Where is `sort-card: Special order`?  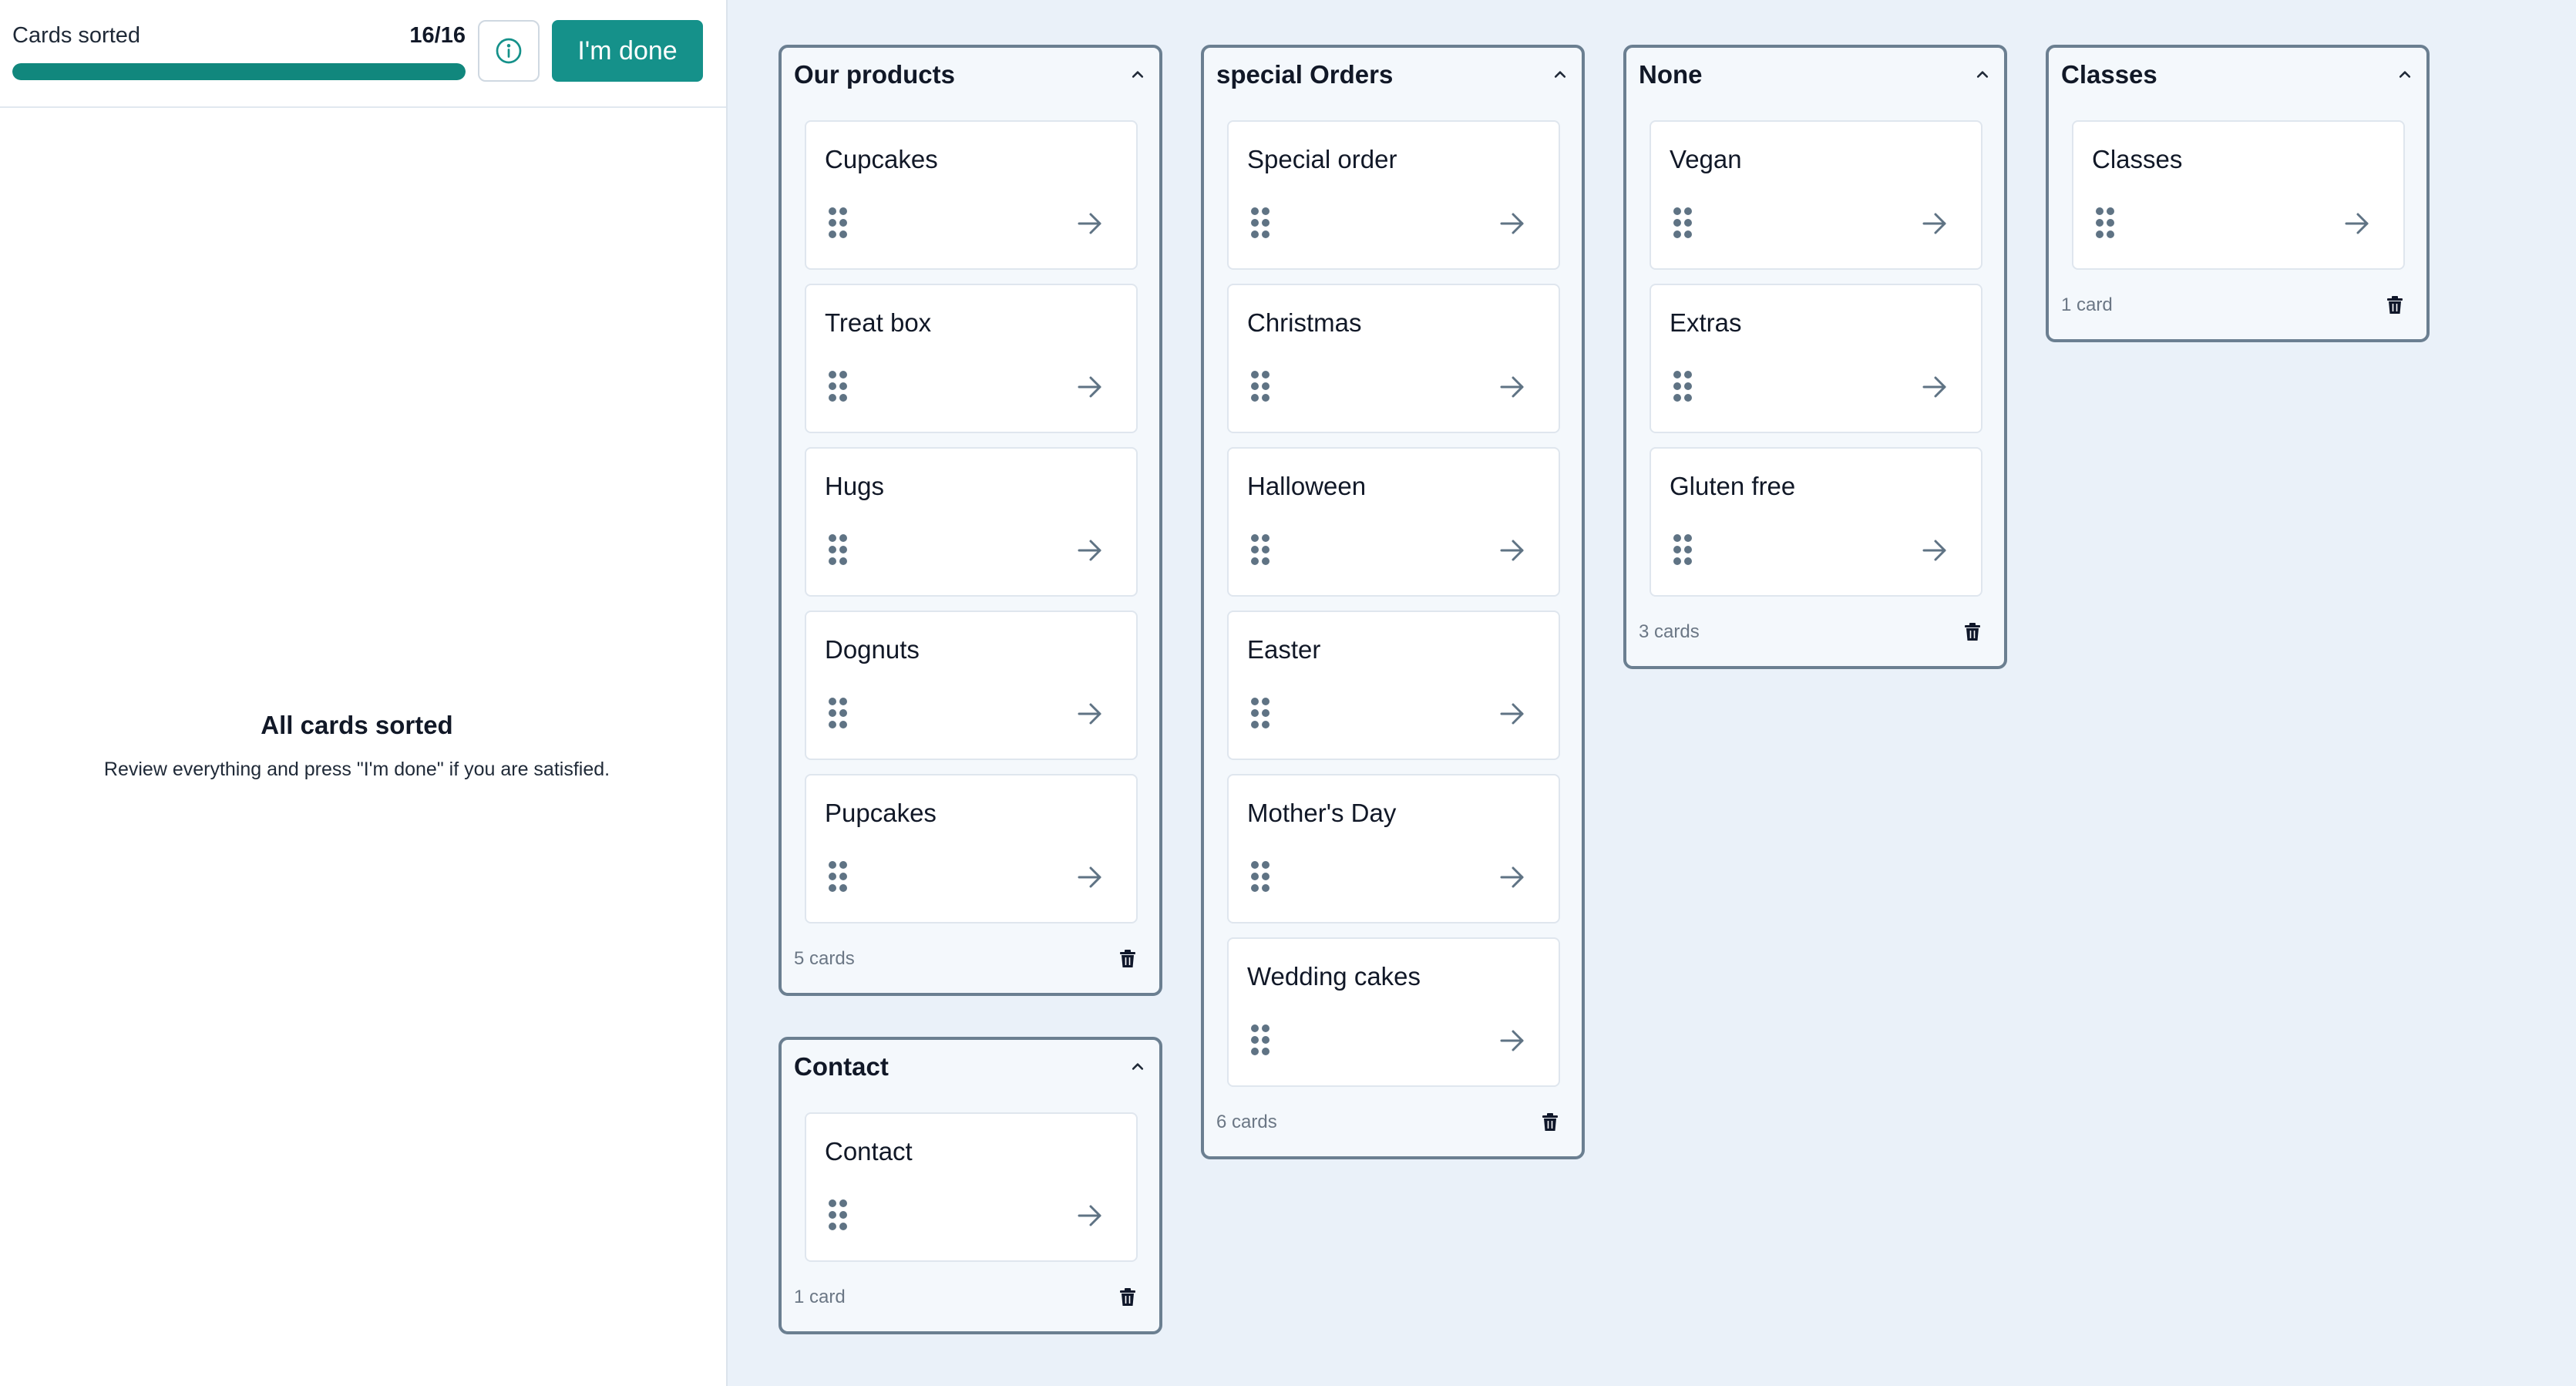
sort-card: Special order is located at coordinates (1393, 195).